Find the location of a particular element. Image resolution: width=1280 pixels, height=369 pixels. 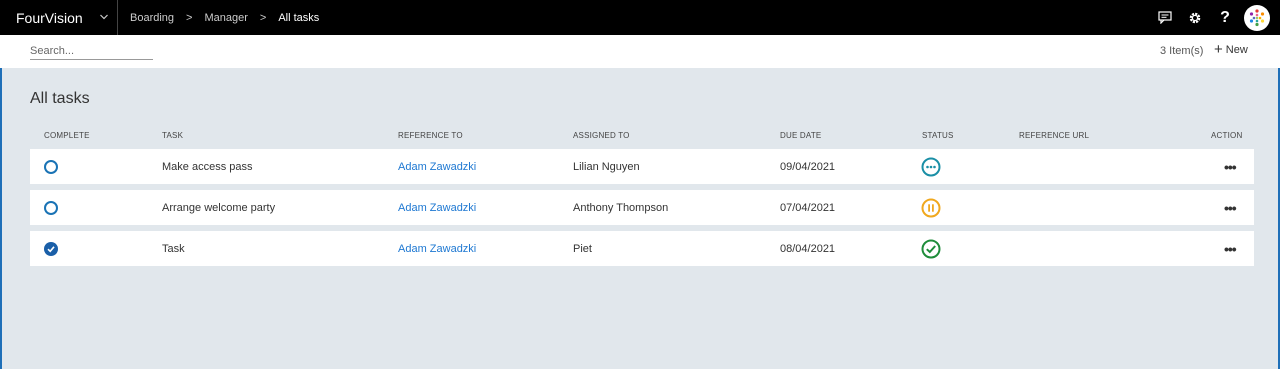

complete-checkbox-checked is located at coordinates (51, 248).